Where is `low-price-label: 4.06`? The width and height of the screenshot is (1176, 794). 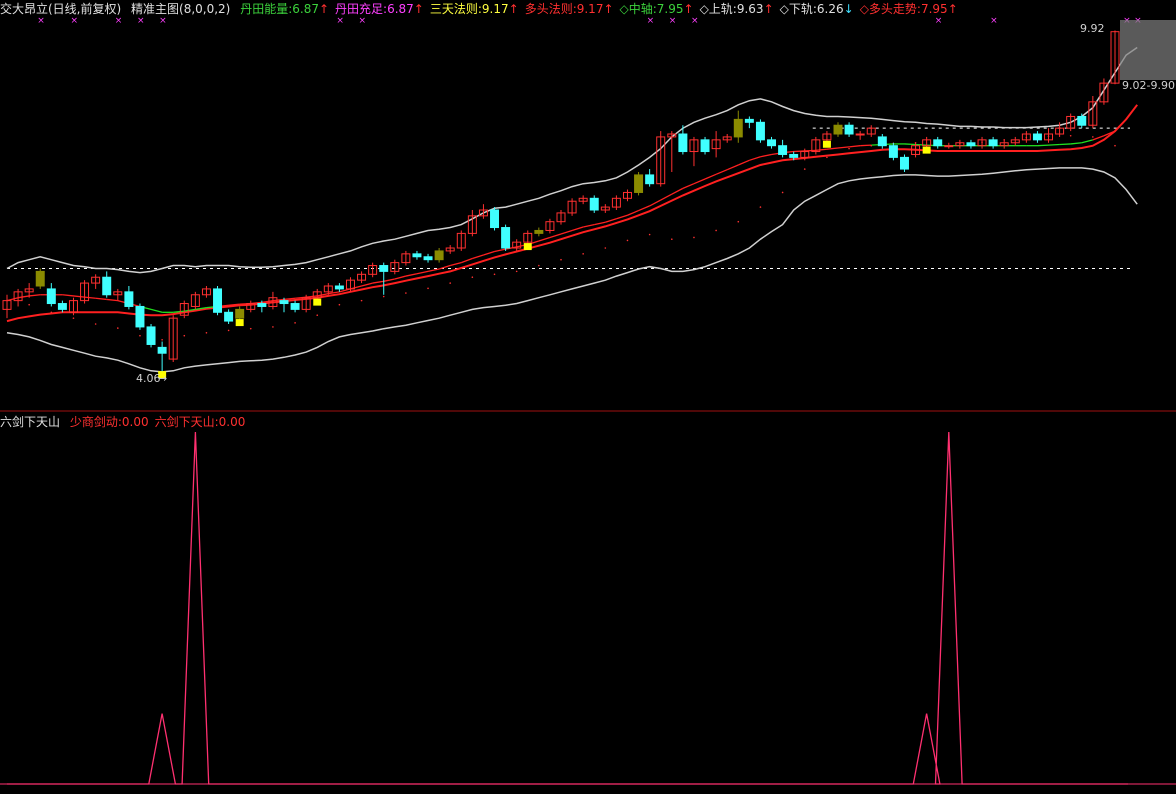 low-price-label: 4.06 is located at coordinates (148, 378).